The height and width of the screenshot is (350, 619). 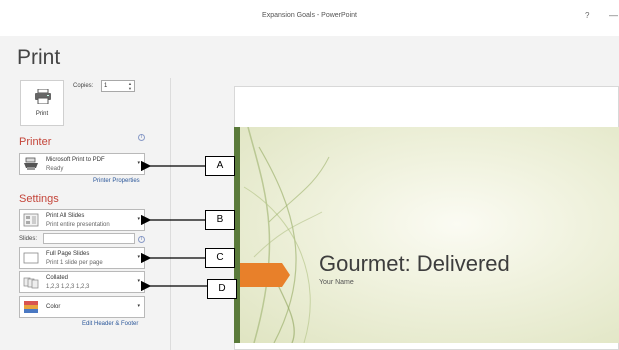 What do you see at coordinates (35, 142) in the screenshot?
I see `printer-heading: Printer` at bounding box center [35, 142].